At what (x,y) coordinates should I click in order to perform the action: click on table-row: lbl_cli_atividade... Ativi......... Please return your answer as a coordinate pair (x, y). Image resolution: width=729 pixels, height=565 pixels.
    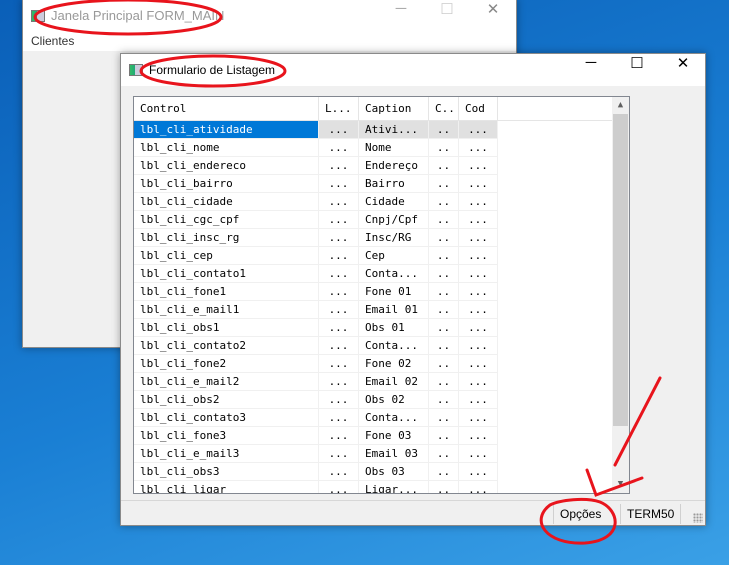
    Looking at the image, I should click on (381, 130).